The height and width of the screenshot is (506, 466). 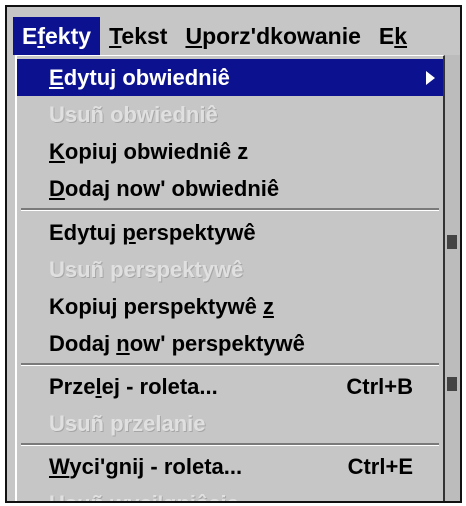 What do you see at coordinates (393, 36) in the screenshot?
I see `menu-ek-truncated: Ek` at bounding box center [393, 36].